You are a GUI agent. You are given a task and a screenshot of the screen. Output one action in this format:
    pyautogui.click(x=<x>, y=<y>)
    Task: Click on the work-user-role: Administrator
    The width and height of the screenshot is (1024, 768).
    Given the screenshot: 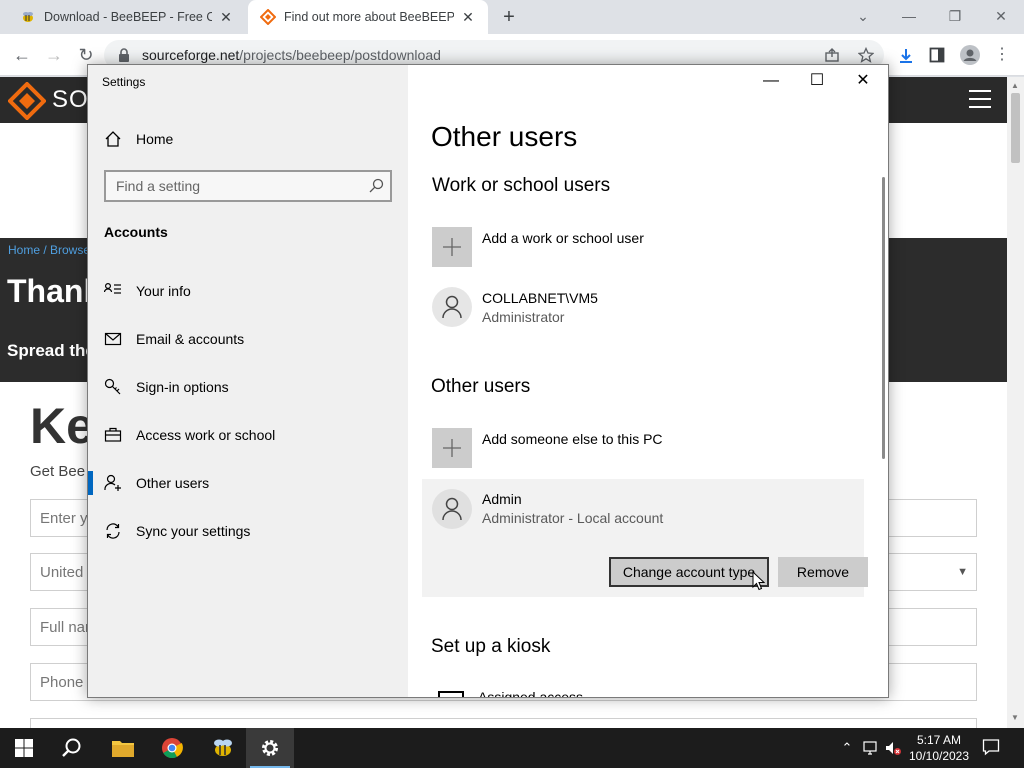 What is the action you would take?
    pyautogui.click(x=523, y=317)
    